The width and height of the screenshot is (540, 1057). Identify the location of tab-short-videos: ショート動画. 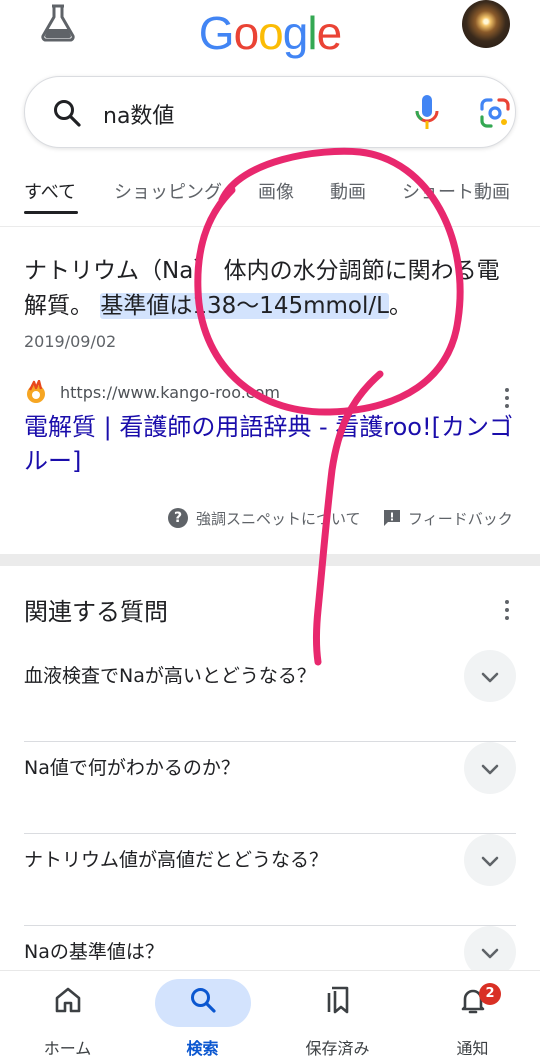
(456, 191).